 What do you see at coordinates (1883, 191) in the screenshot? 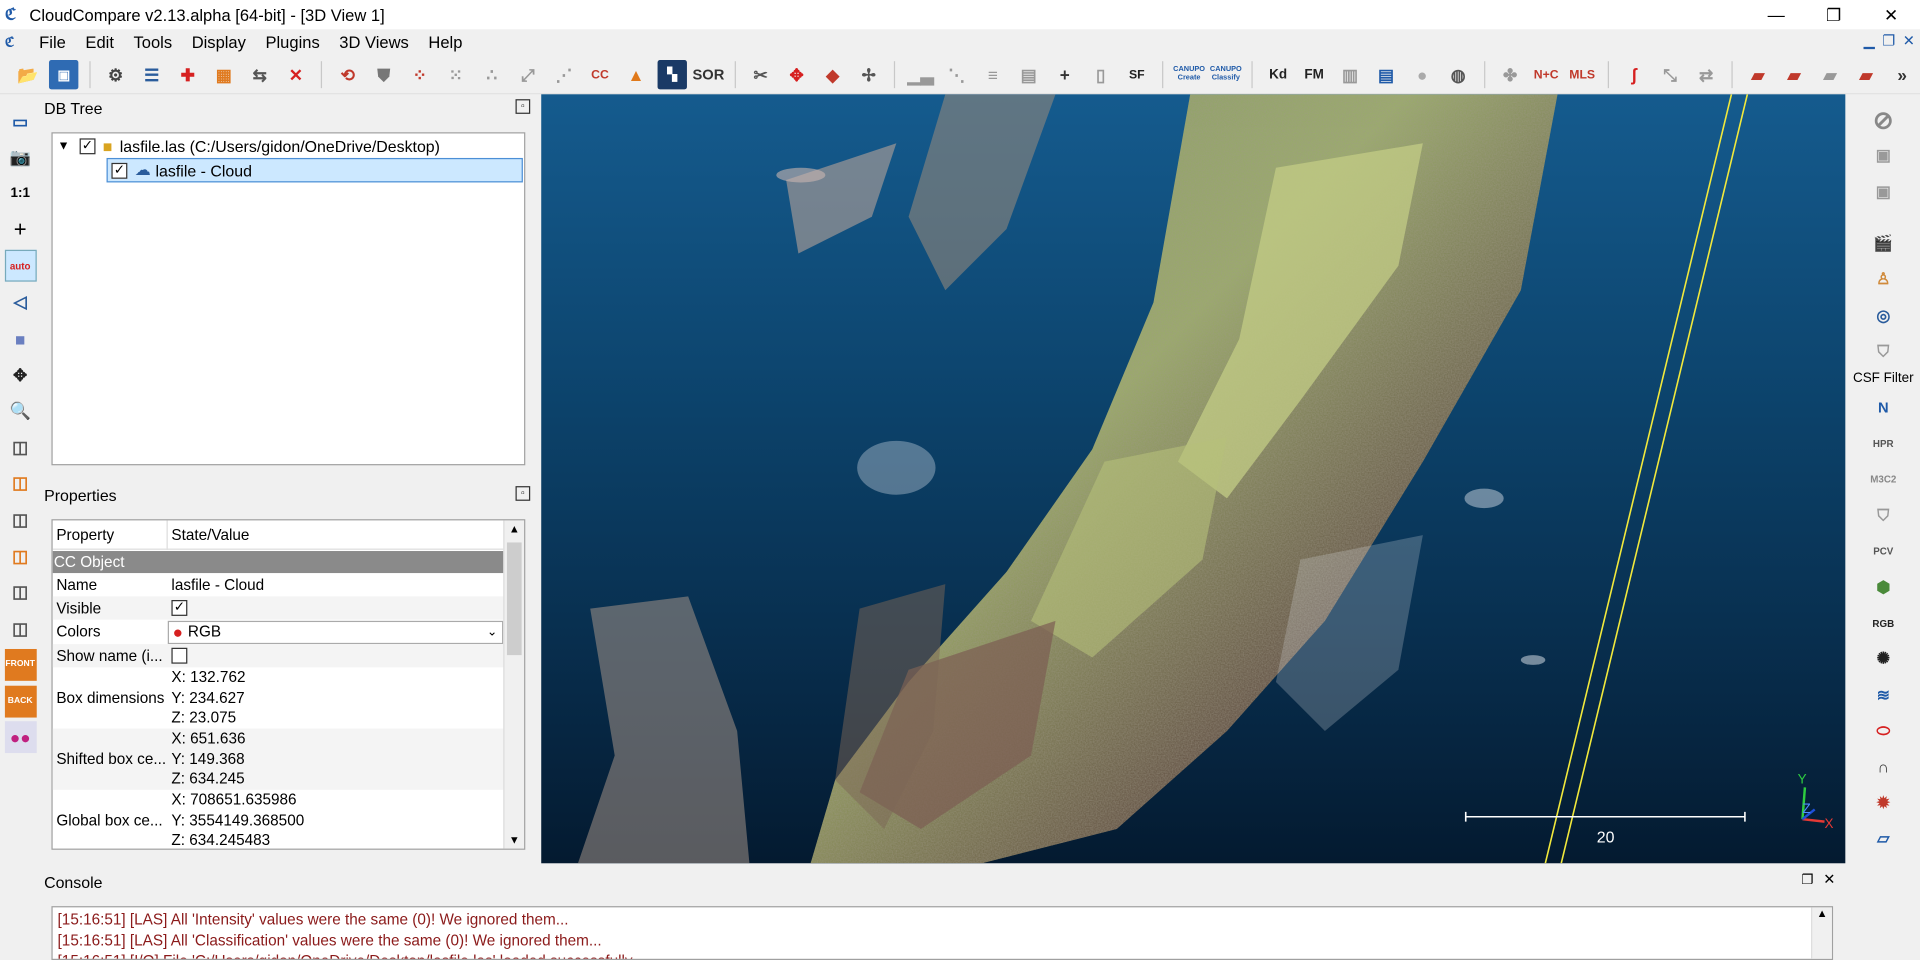
I see `e57-icon: ▣` at bounding box center [1883, 191].